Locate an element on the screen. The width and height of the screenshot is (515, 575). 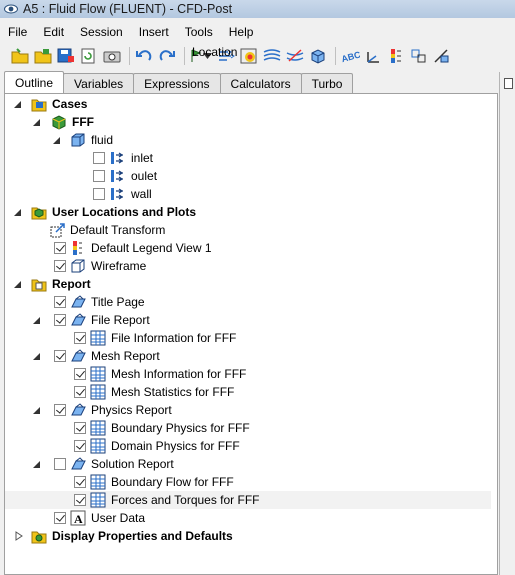
menu-file: File is located at coordinates (17, 32).